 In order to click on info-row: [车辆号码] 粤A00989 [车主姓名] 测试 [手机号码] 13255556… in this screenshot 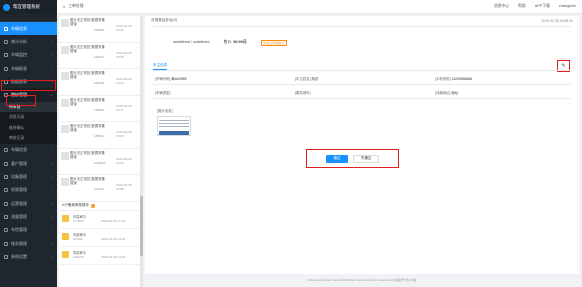, I will do `click(364, 78)`.